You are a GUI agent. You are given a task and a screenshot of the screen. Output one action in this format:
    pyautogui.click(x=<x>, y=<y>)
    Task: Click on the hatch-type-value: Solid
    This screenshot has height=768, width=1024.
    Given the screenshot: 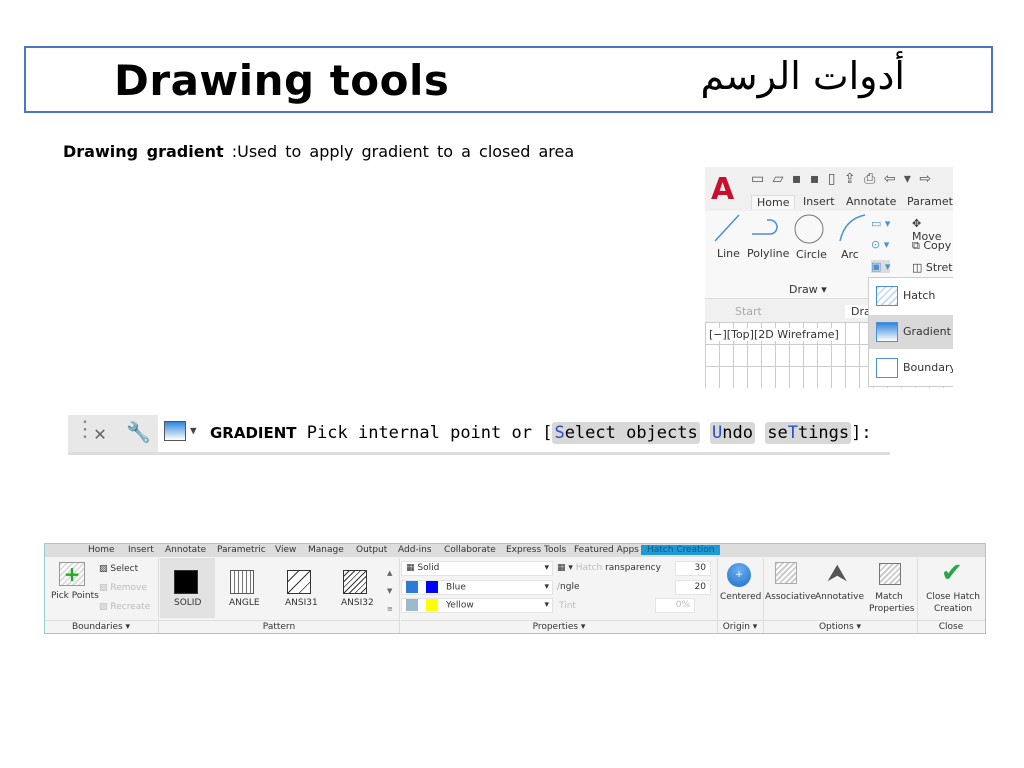 What is the action you would take?
    pyautogui.click(x=428, y=568)
    